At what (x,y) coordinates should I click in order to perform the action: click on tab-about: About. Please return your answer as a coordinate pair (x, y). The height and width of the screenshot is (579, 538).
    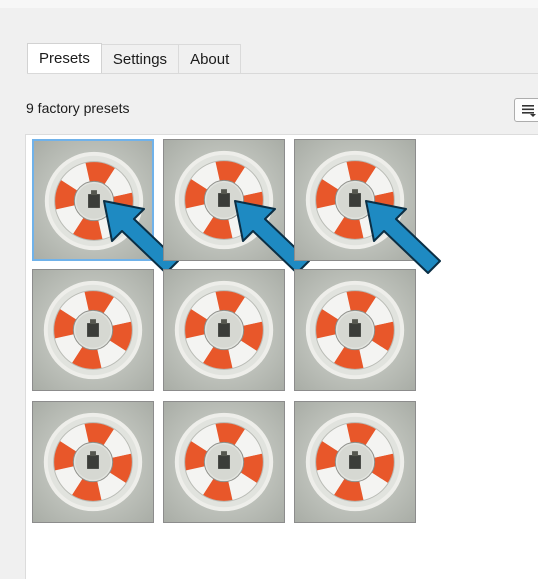
    Looking at the image, I should click on (210, 58).